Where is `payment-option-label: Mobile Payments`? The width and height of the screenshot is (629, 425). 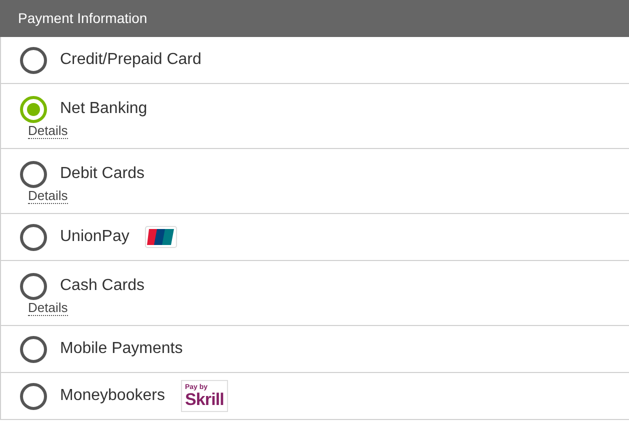
payment-option-label: Mobile Payments is located at coordinates (121, 349).